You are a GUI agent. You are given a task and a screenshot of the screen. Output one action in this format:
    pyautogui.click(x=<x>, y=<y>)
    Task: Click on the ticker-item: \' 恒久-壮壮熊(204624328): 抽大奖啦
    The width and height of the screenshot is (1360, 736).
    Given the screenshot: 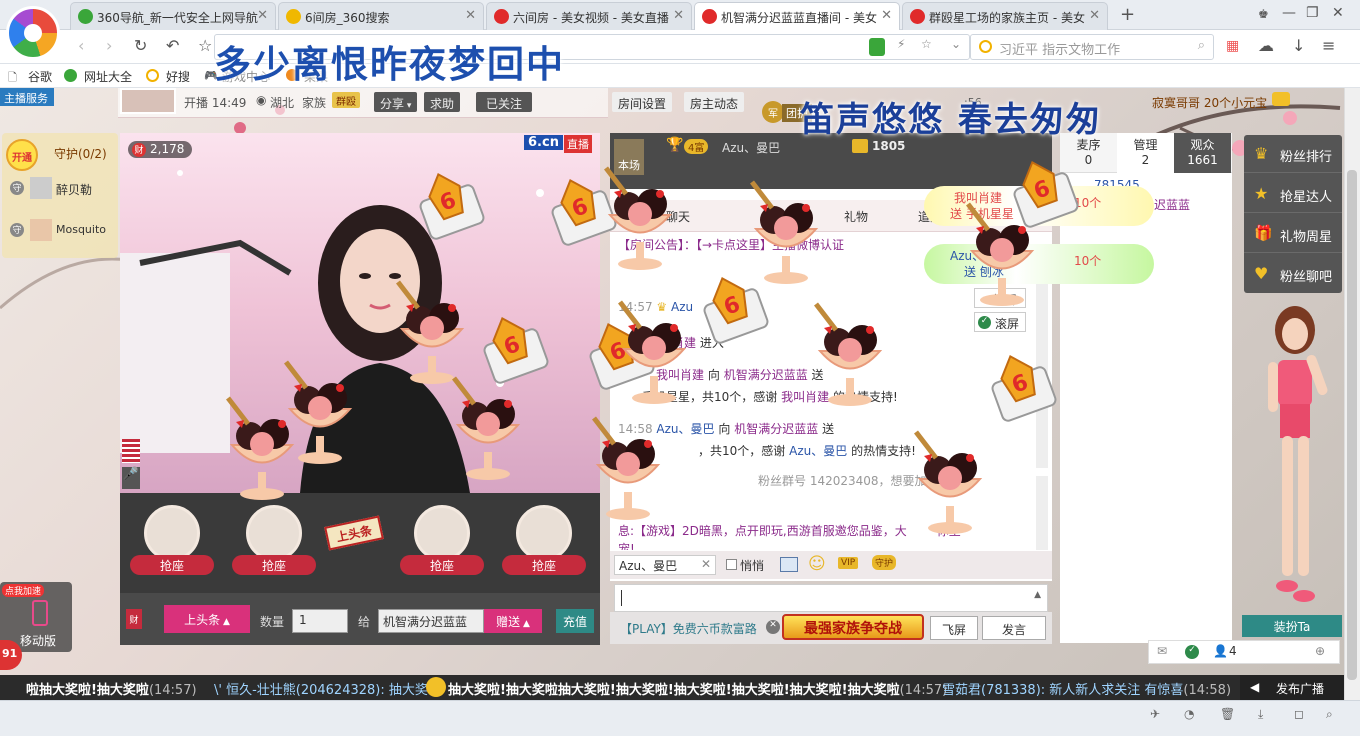 What is the action you would take?
    pyautogui.click(x=327, y=688)
    